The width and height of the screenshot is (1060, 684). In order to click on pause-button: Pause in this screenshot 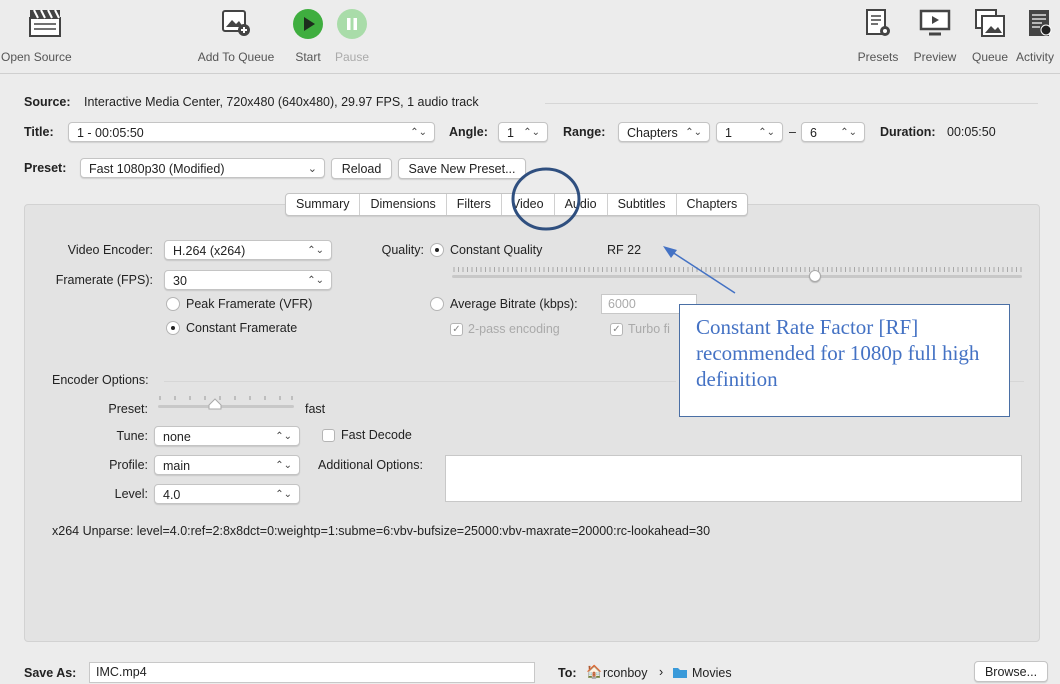, I will do `click(352, 35)`.